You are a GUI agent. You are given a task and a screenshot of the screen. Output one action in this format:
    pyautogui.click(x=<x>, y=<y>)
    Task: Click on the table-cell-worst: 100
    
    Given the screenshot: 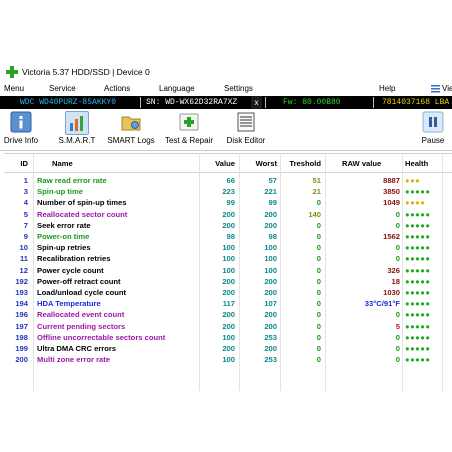 What is the action you would take?
    pyautogui.click(x=270, y=259)
    